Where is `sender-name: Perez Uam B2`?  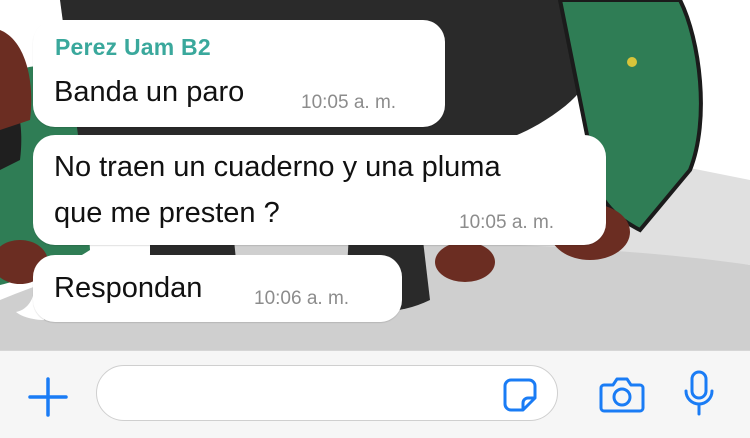
sender-name: Perez Uam B2 is located at coordinates (133, 47).